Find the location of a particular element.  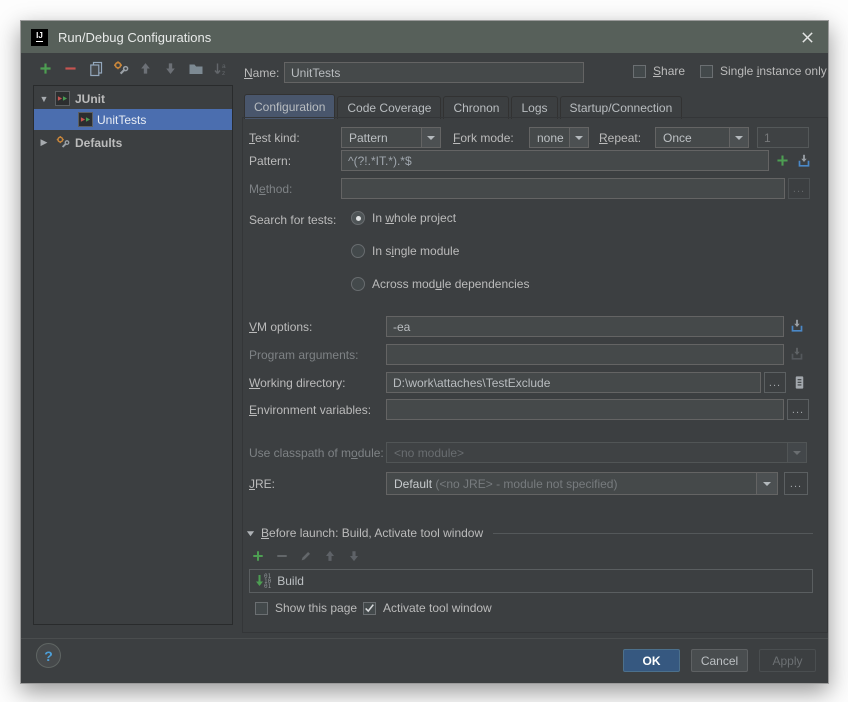

radio-row-across-modules: Across module dependencies is located at coordinates (440, 284).